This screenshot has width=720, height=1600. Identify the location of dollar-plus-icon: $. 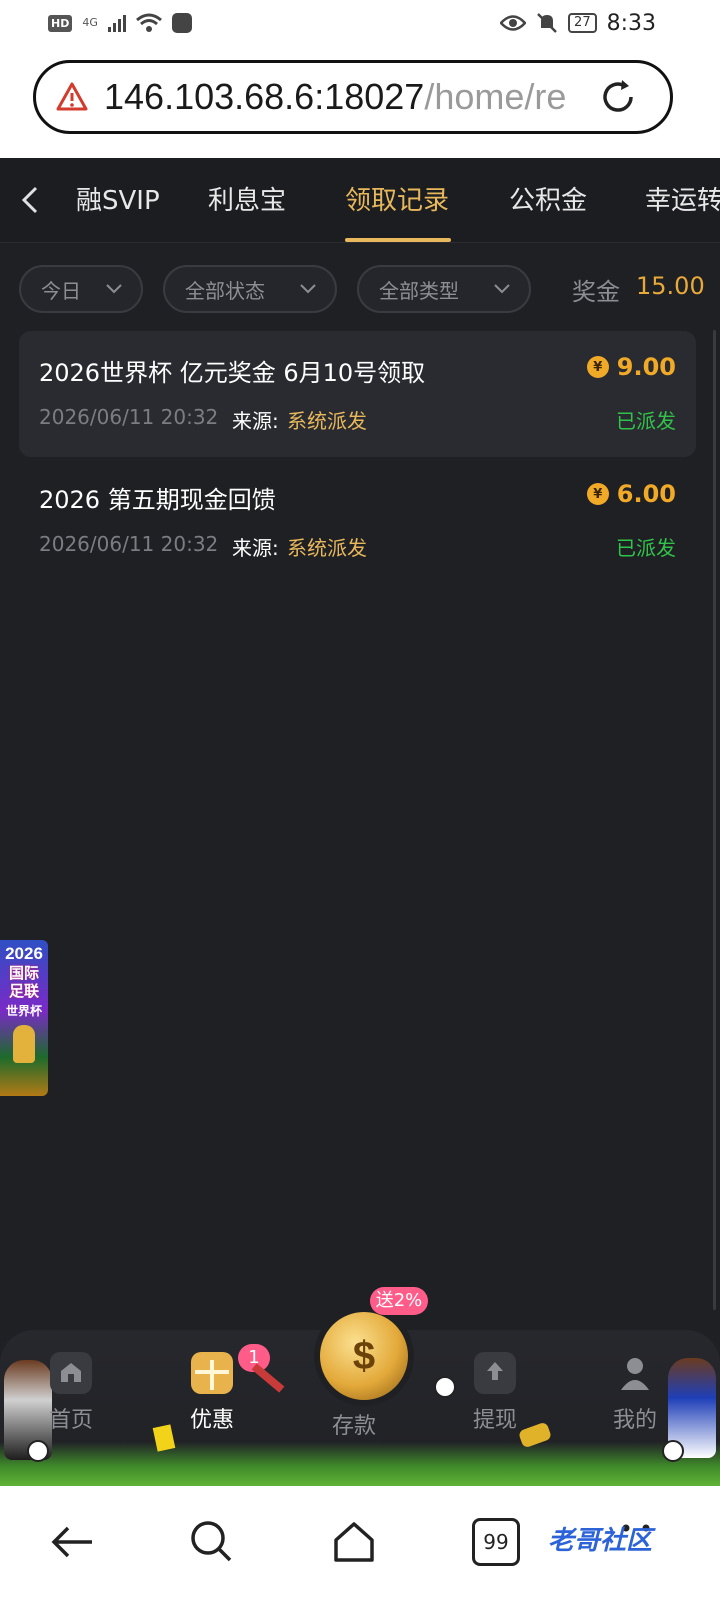
(364, 1355).